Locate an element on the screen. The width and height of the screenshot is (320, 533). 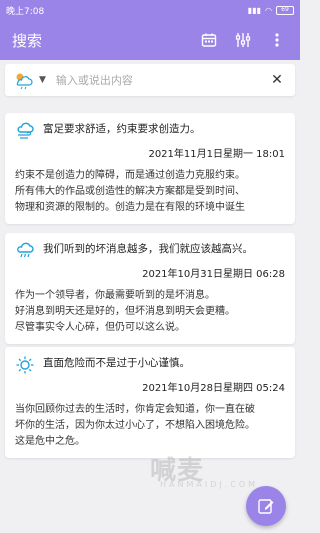
weather-filter-icon is located at coordinates (24, 81).